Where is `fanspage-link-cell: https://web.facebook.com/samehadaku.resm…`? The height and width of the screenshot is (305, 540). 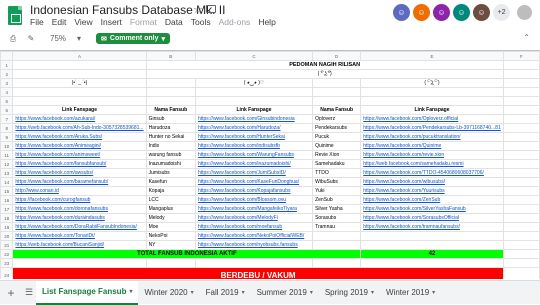
fanspage-link-cell: https://web.facebook.com/samehadaku.resm… is located at coordinates (432, 164).